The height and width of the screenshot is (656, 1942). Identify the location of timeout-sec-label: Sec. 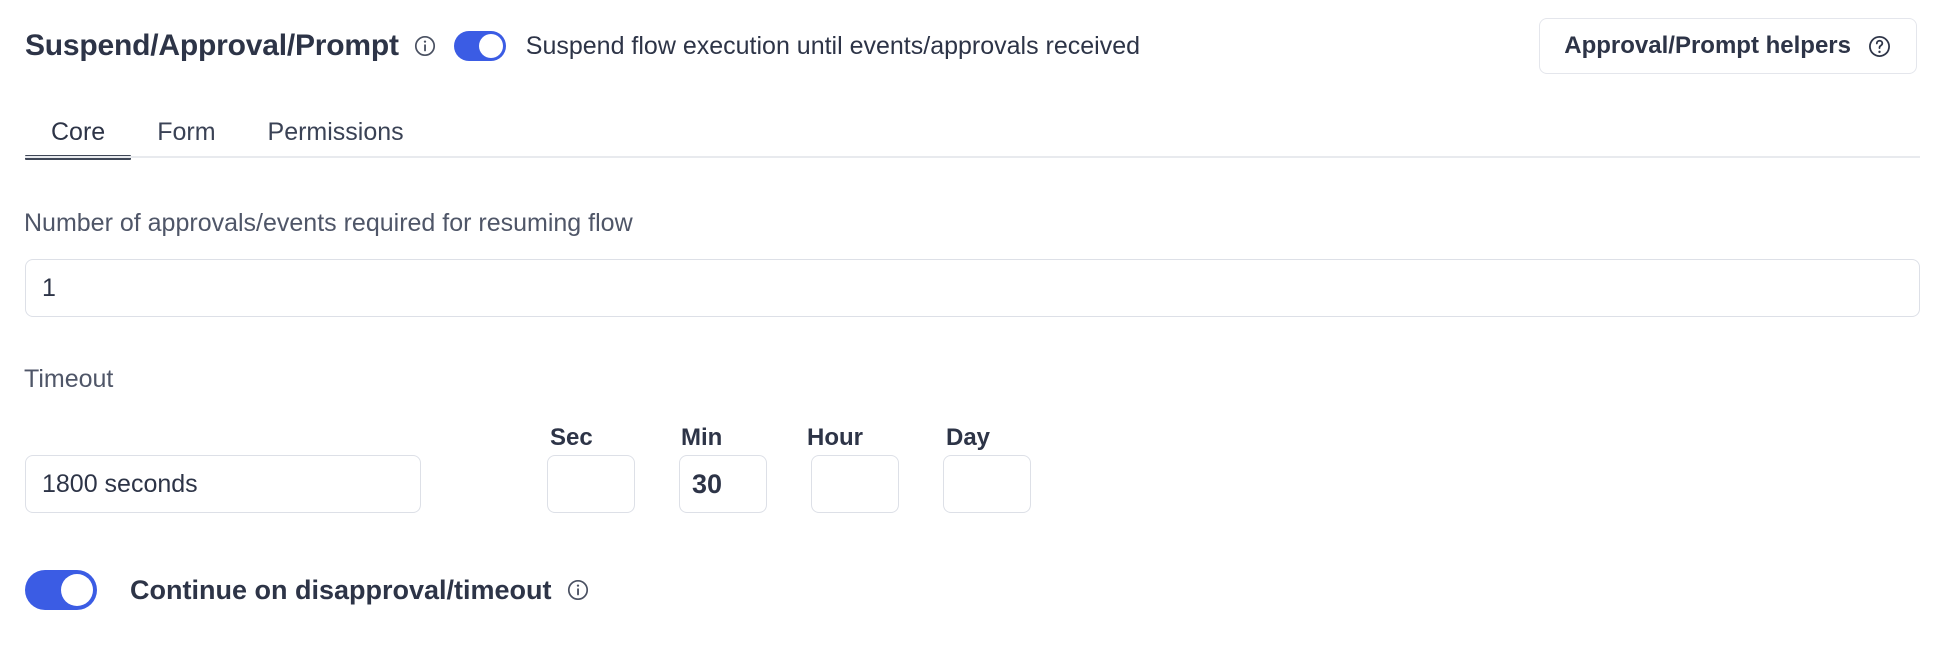
(571, 437).